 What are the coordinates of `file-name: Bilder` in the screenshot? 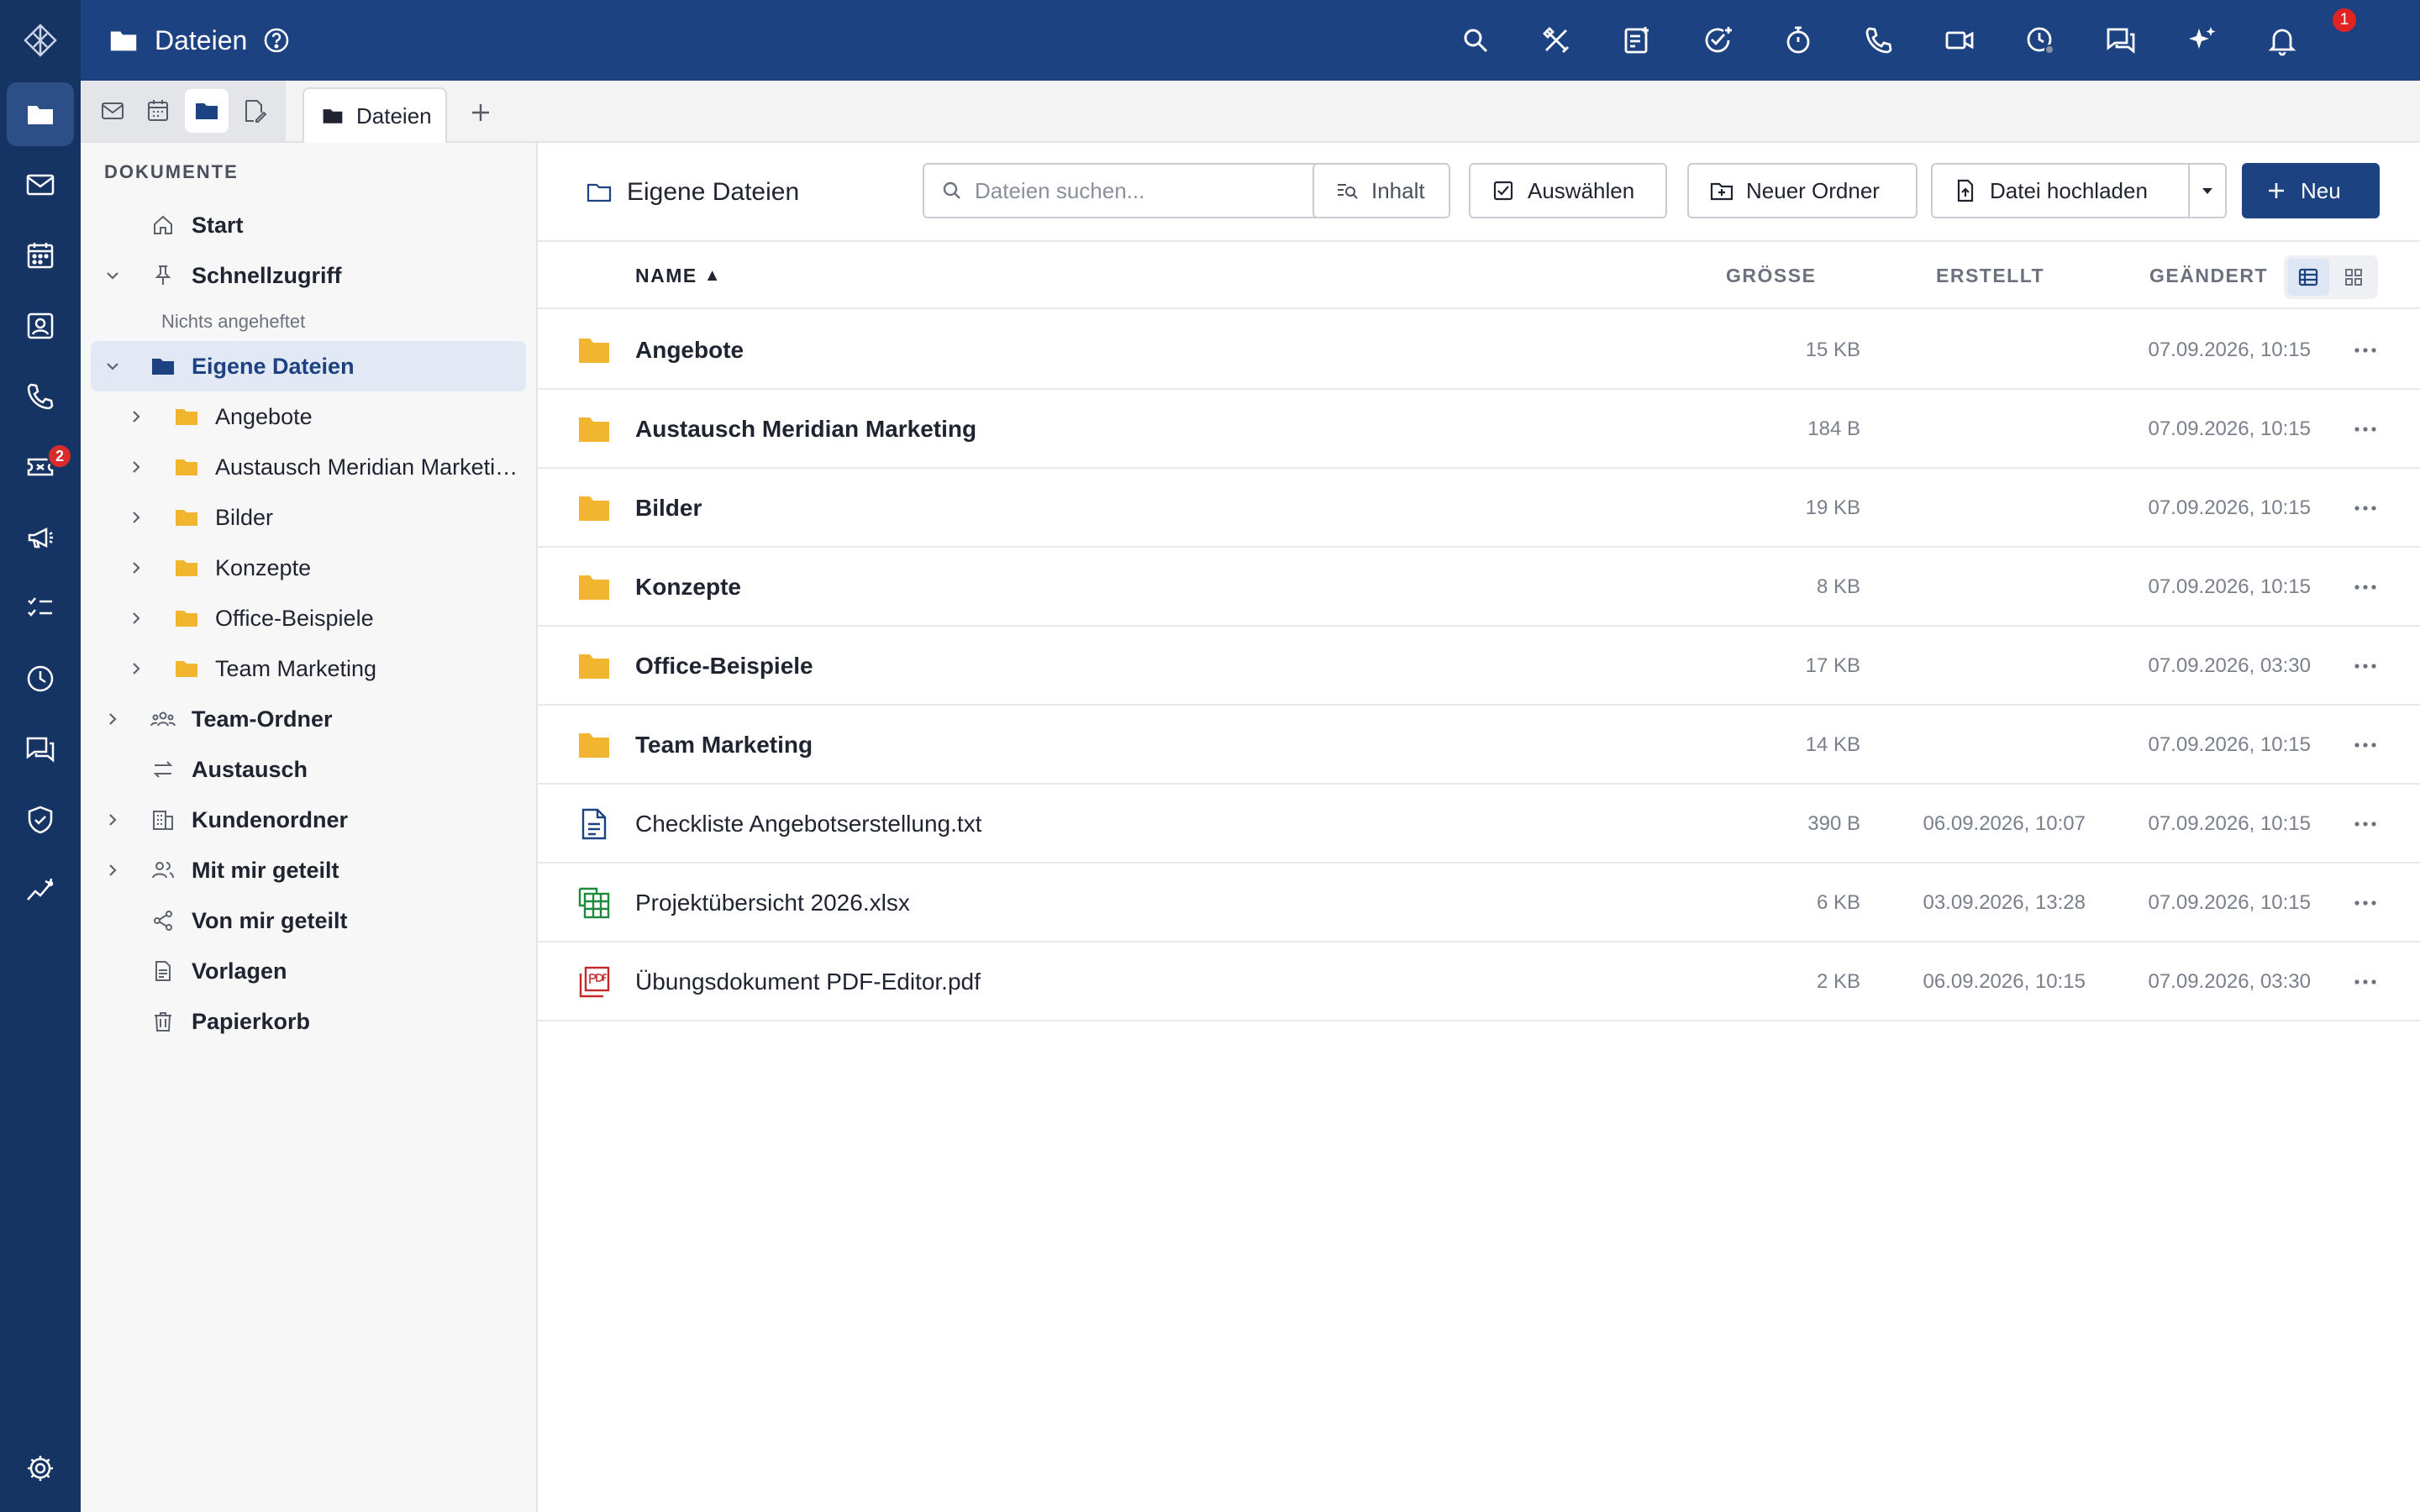 It's located at (668, 508).